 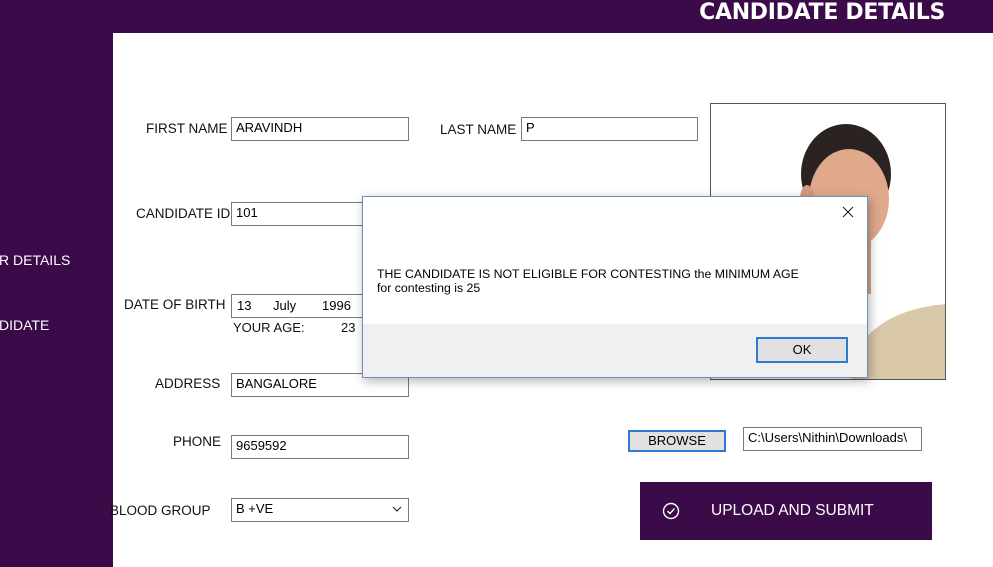 I want to click on age-label: YOUR AGE:, so click(x=269, y=327).